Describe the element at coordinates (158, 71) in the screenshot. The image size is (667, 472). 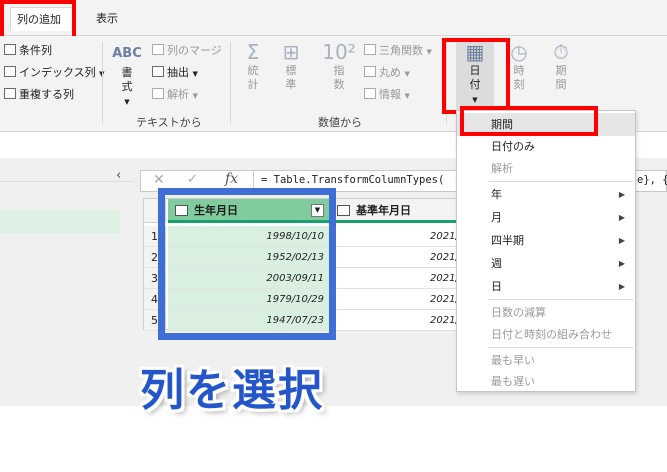
I see `extract-abc-icon` at that location.